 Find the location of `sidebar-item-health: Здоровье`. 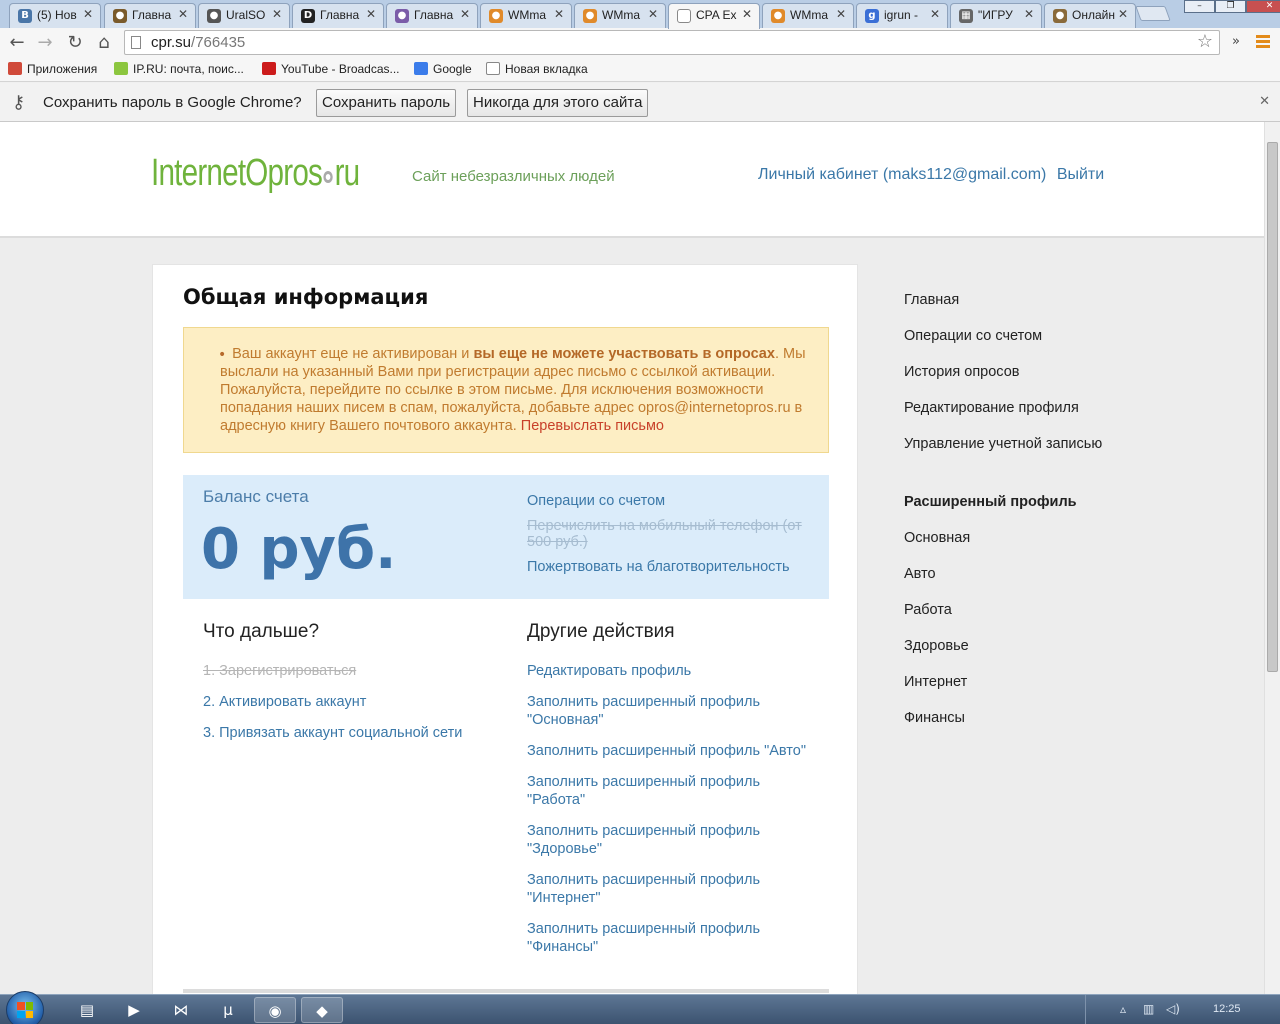

sidebar-item-health: Здоровье is located at coordinates (936, 646).